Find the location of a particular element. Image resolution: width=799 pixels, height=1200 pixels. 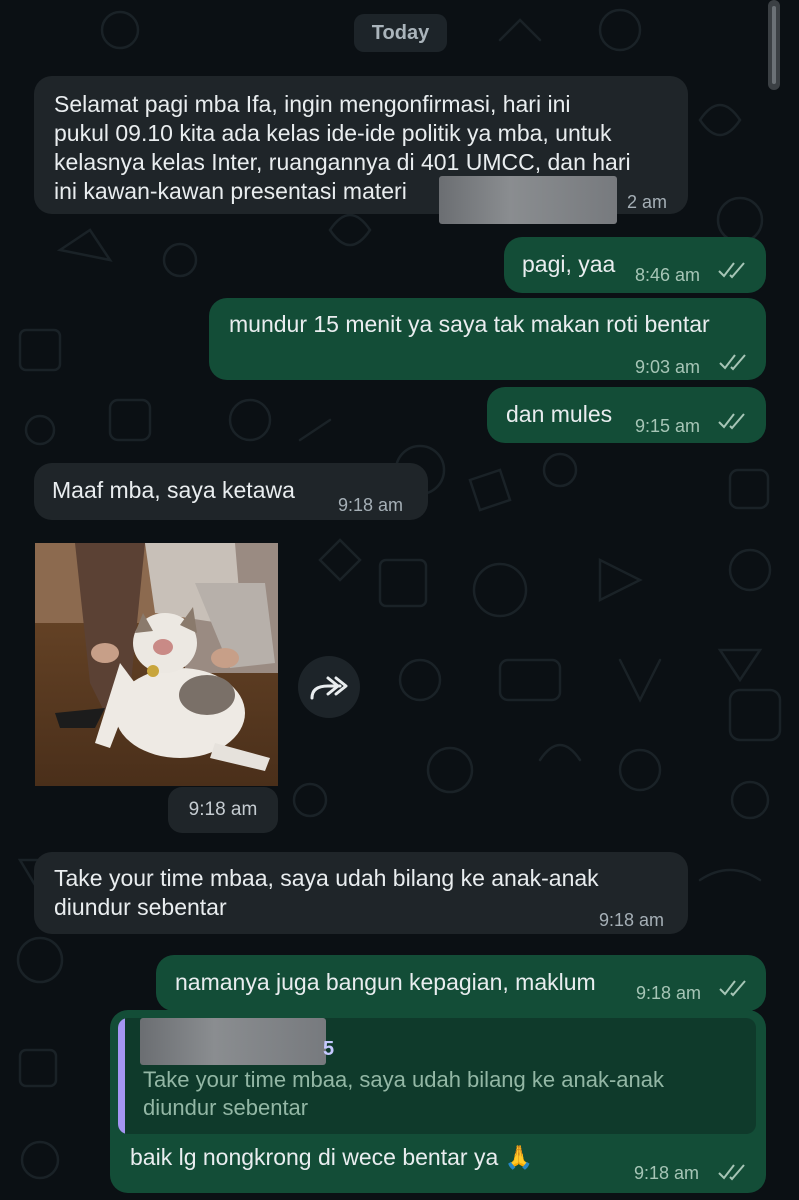

message-outgoing: pagi, yaa 8:46 am is located at coordinates (635, 265).